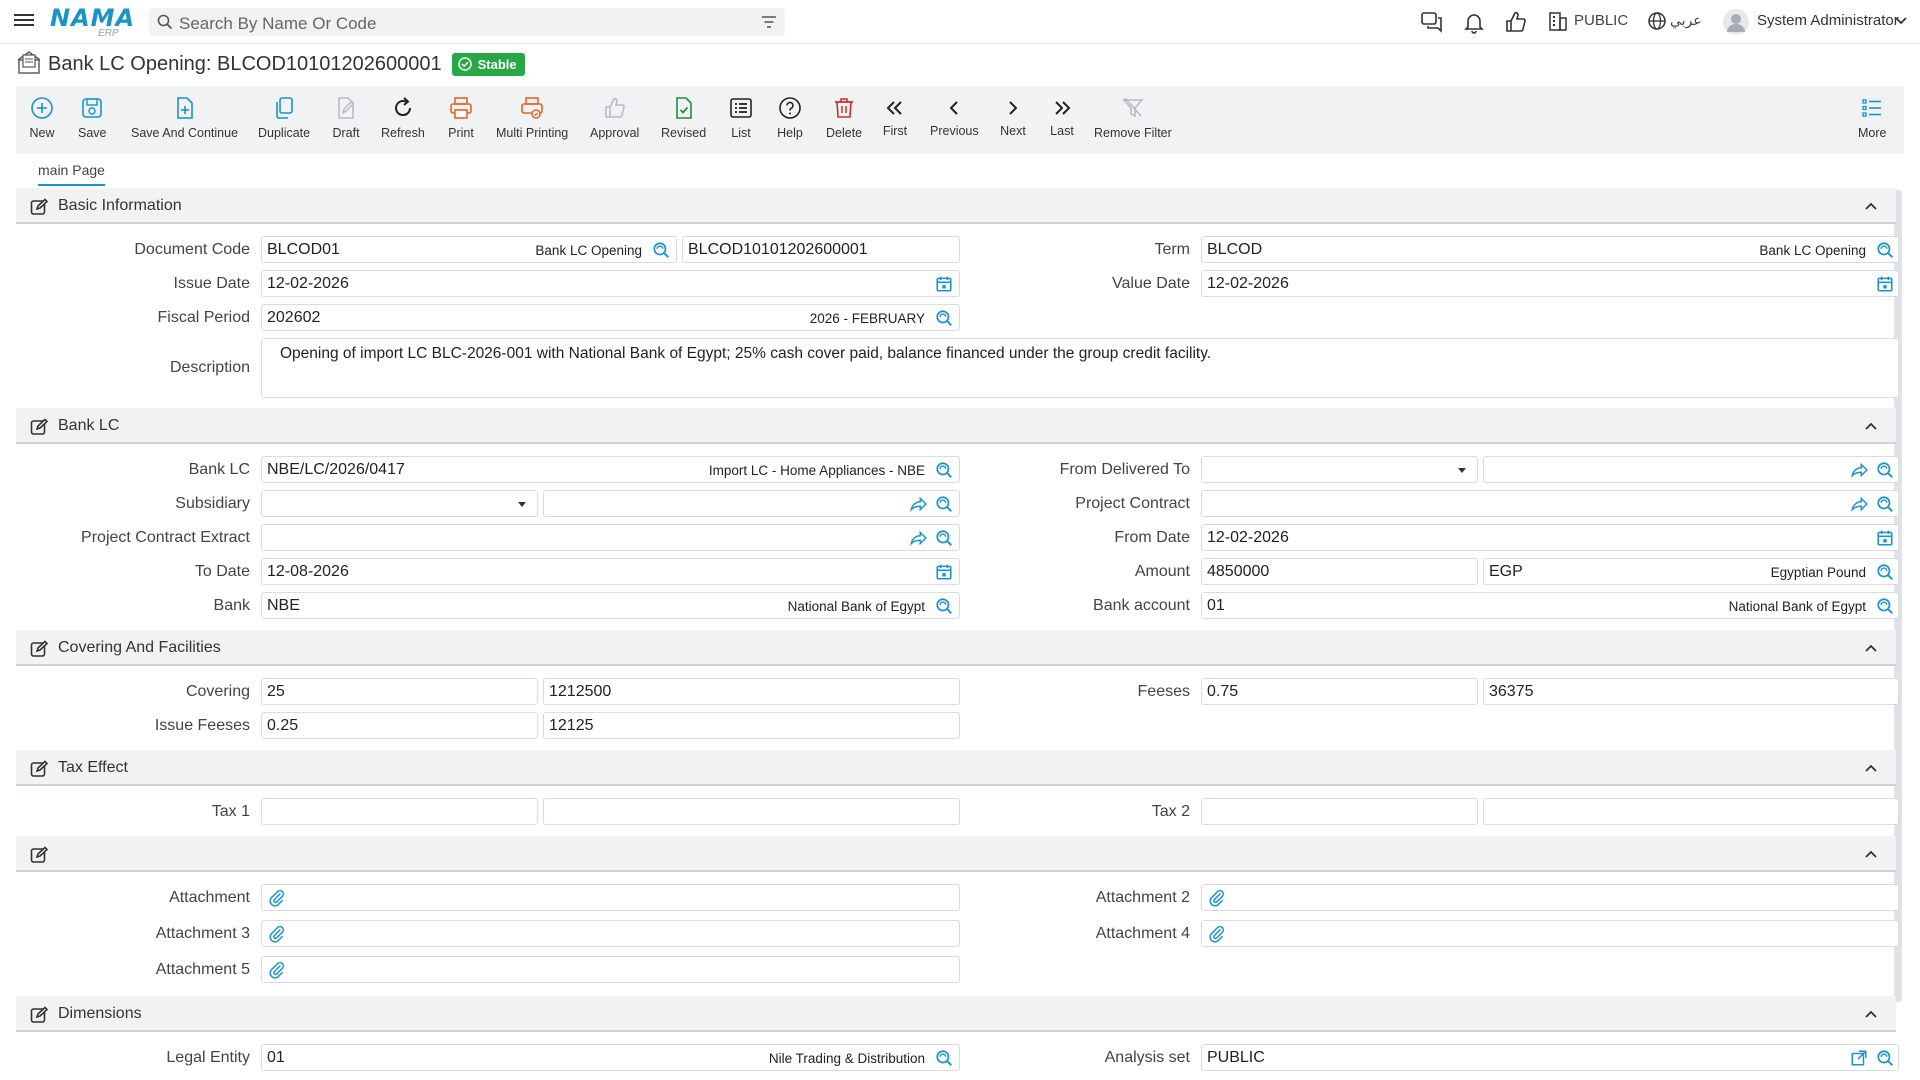  What do you see at coordinates (1516, 24) in the screenshot?
I see `thumbs-up-icon` at bounding box center [1516, 24].